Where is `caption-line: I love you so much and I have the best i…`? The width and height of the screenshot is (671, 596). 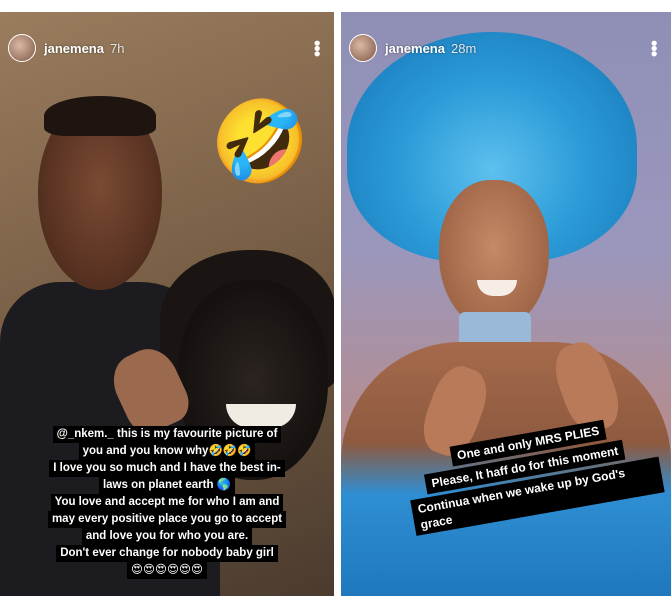 caption-line: I love you so much and I have the best i… is located at coordinates (167, 468).